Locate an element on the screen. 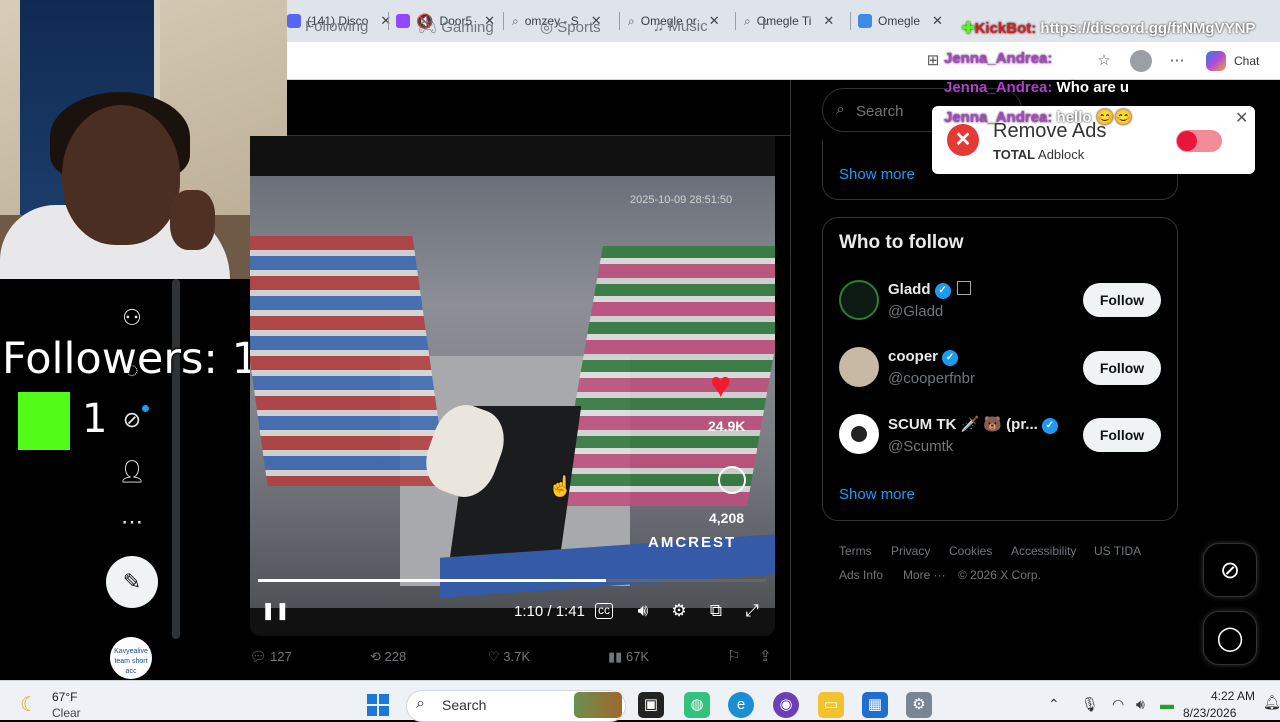  task-view-icon: ▣ is located at coordinates (651, 705).